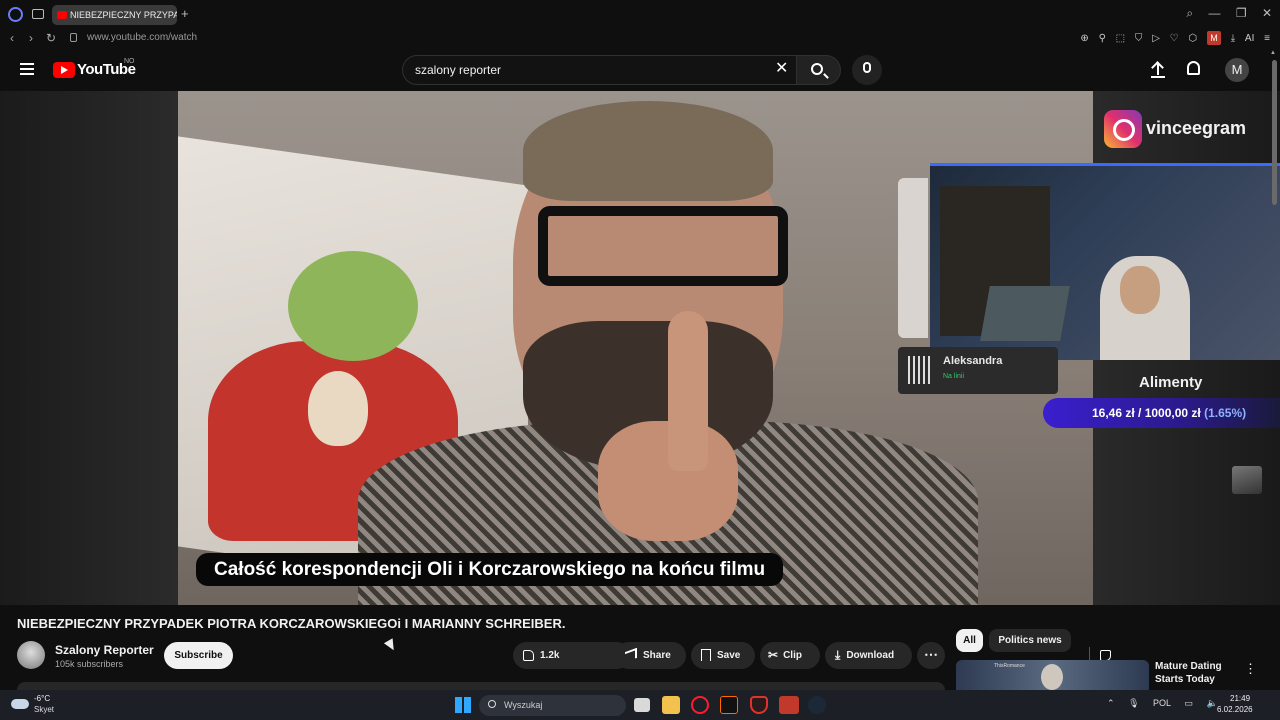  What do you see at coordinates (104, 650) in the screenshot?
I see `channel-name: Szalony Reporter` at bounding box center [104, 650].